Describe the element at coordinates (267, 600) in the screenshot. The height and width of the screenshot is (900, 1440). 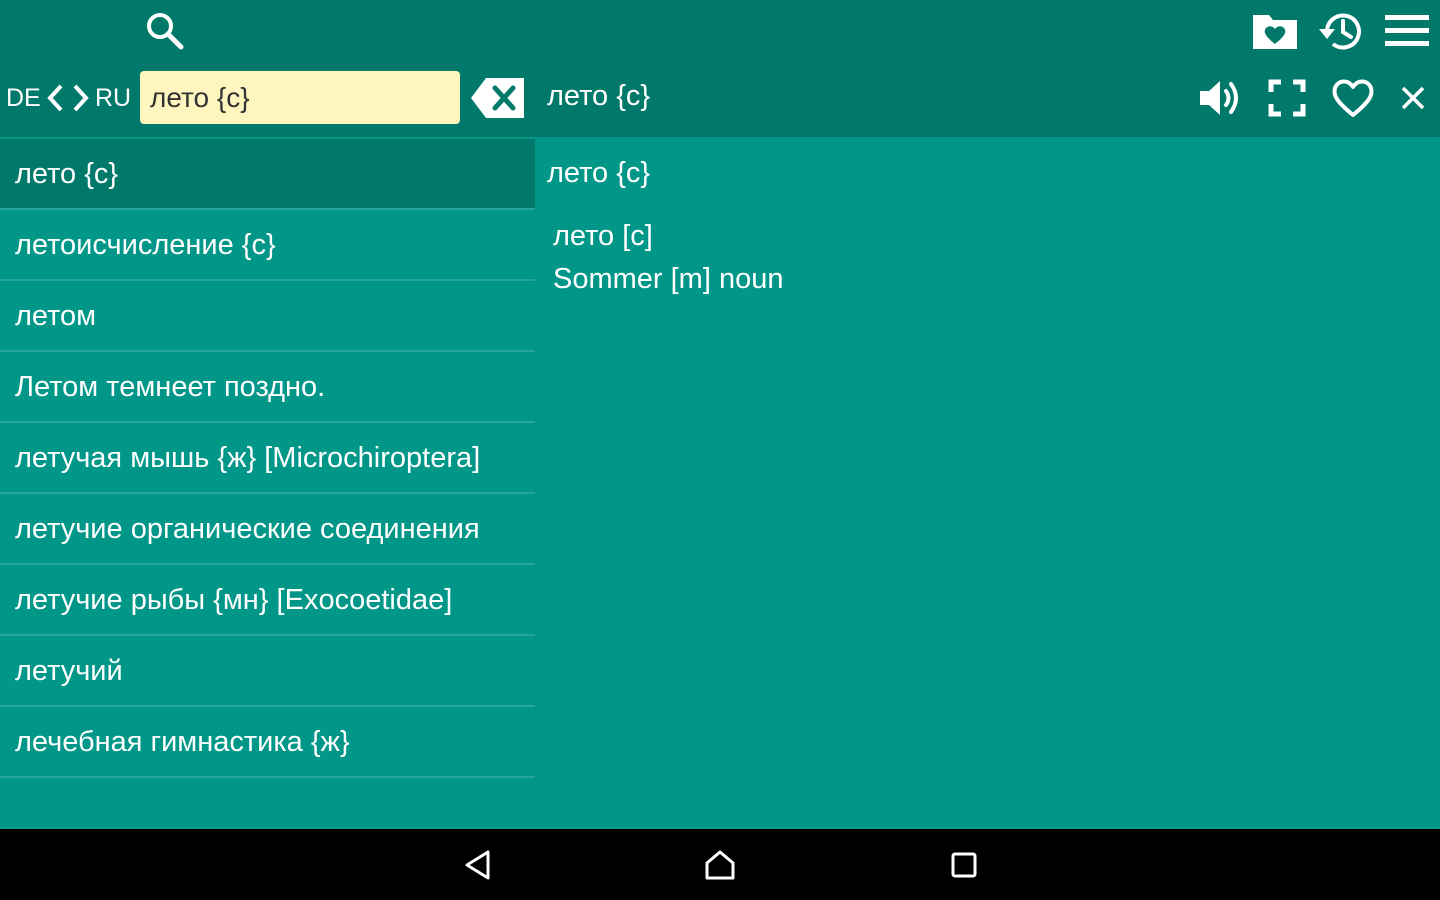
I see `list-item: летучие рыбы {мн} [Exocoetidae]` at that location.